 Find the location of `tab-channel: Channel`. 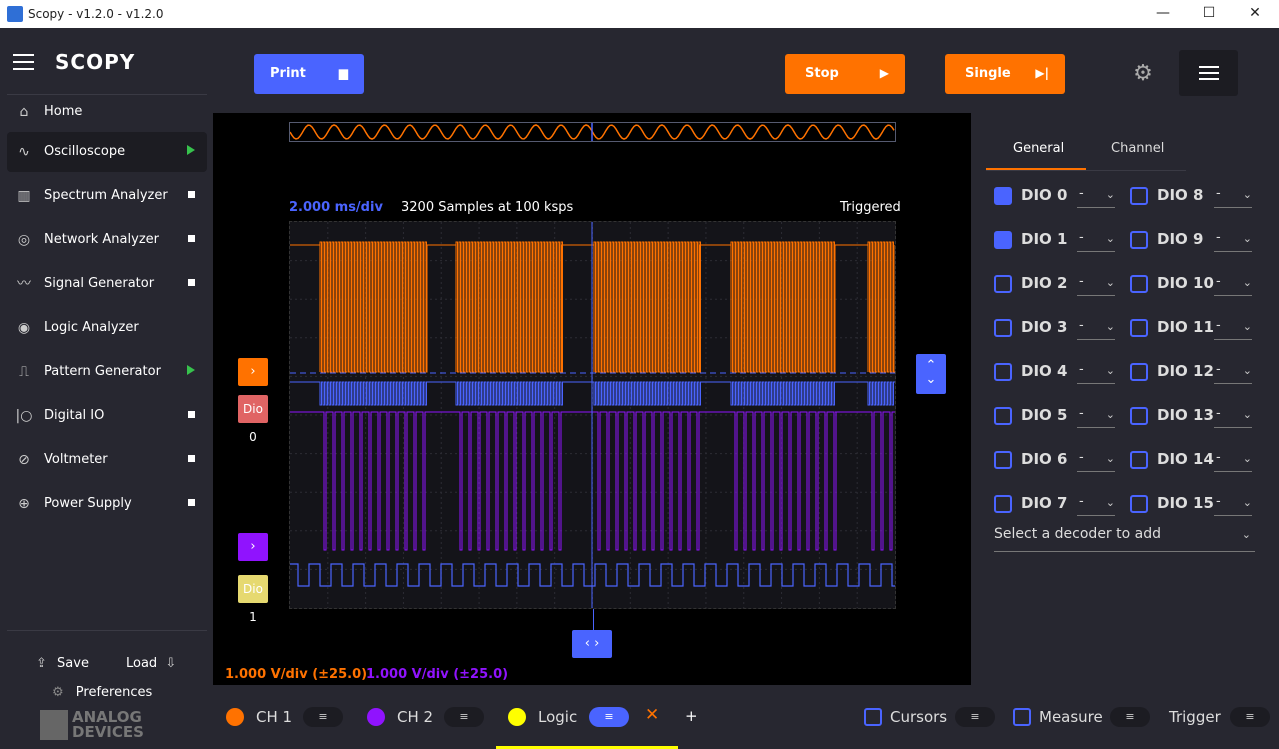

tab-channel: Channel is located at coordinates (1137, 148).